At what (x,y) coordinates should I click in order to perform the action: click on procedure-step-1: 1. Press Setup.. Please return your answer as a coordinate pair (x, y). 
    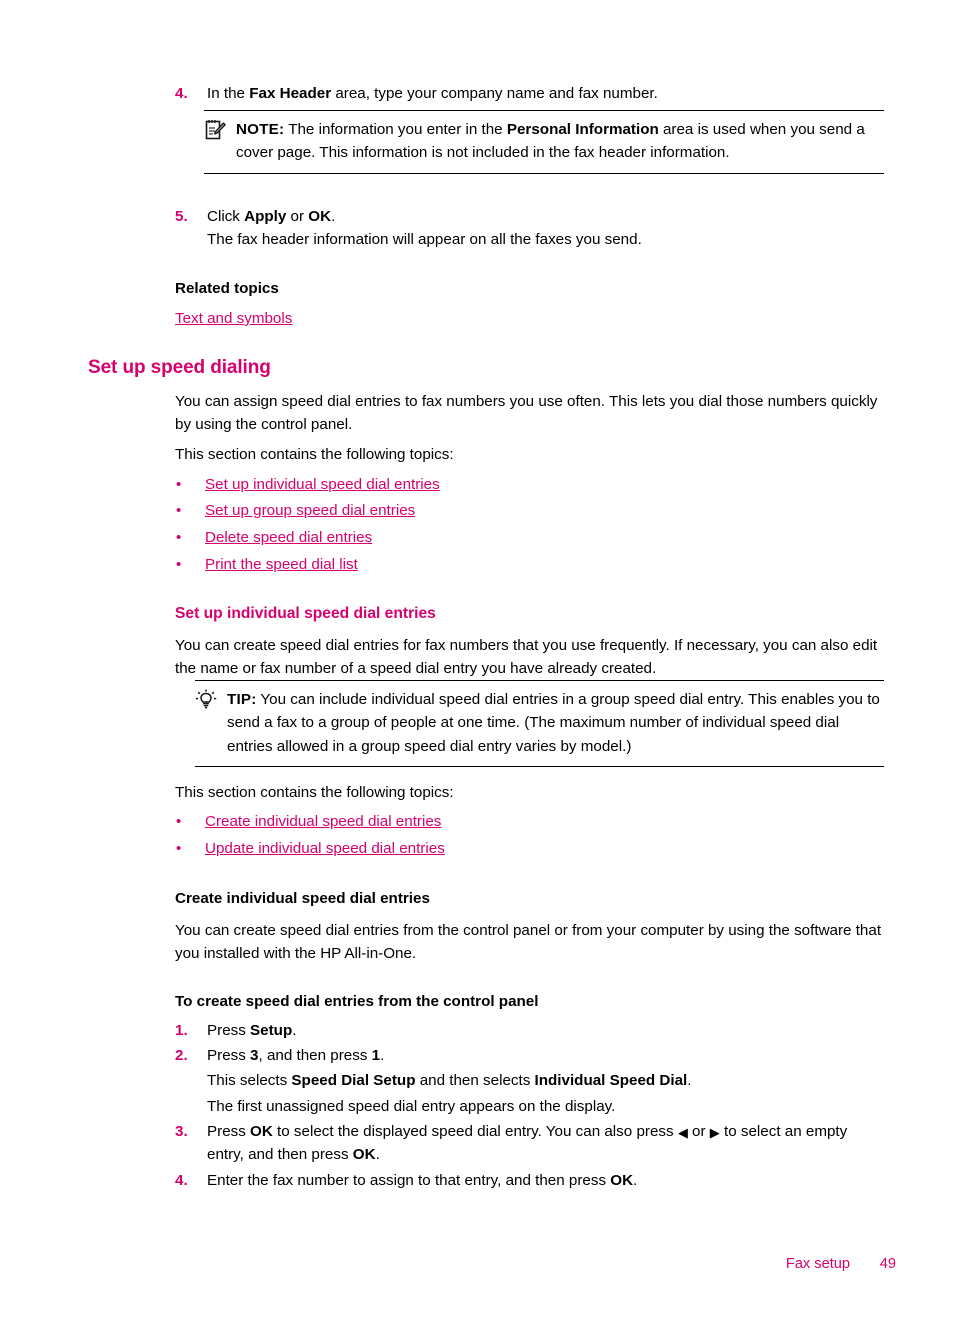
    Looking at the image, I should click on (531, 1030).